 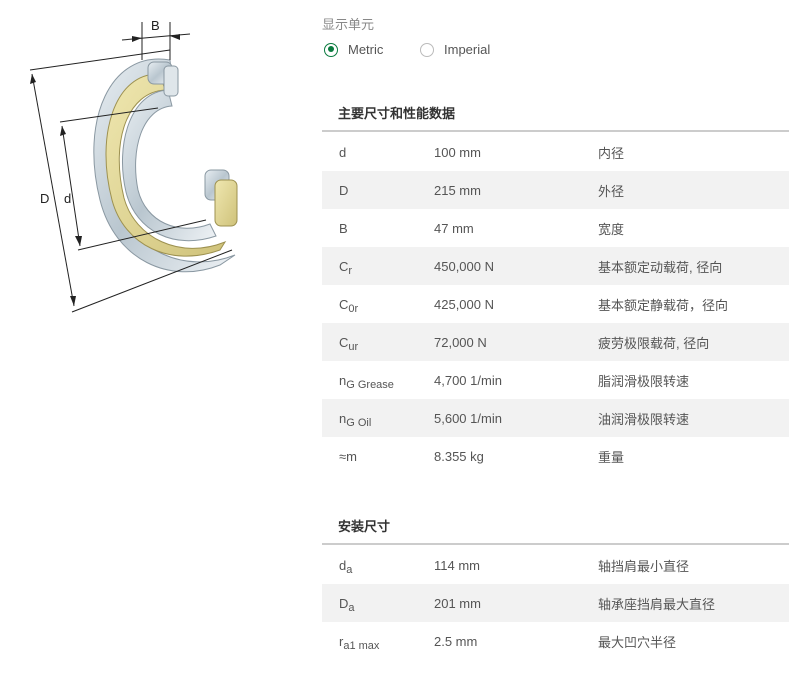 What do you see at coordinates (555, 266) in the screenshot?
I see `table-row: Cr 450,000 N 基本额定动载荷, 径向` at bounding box center [555, 266].